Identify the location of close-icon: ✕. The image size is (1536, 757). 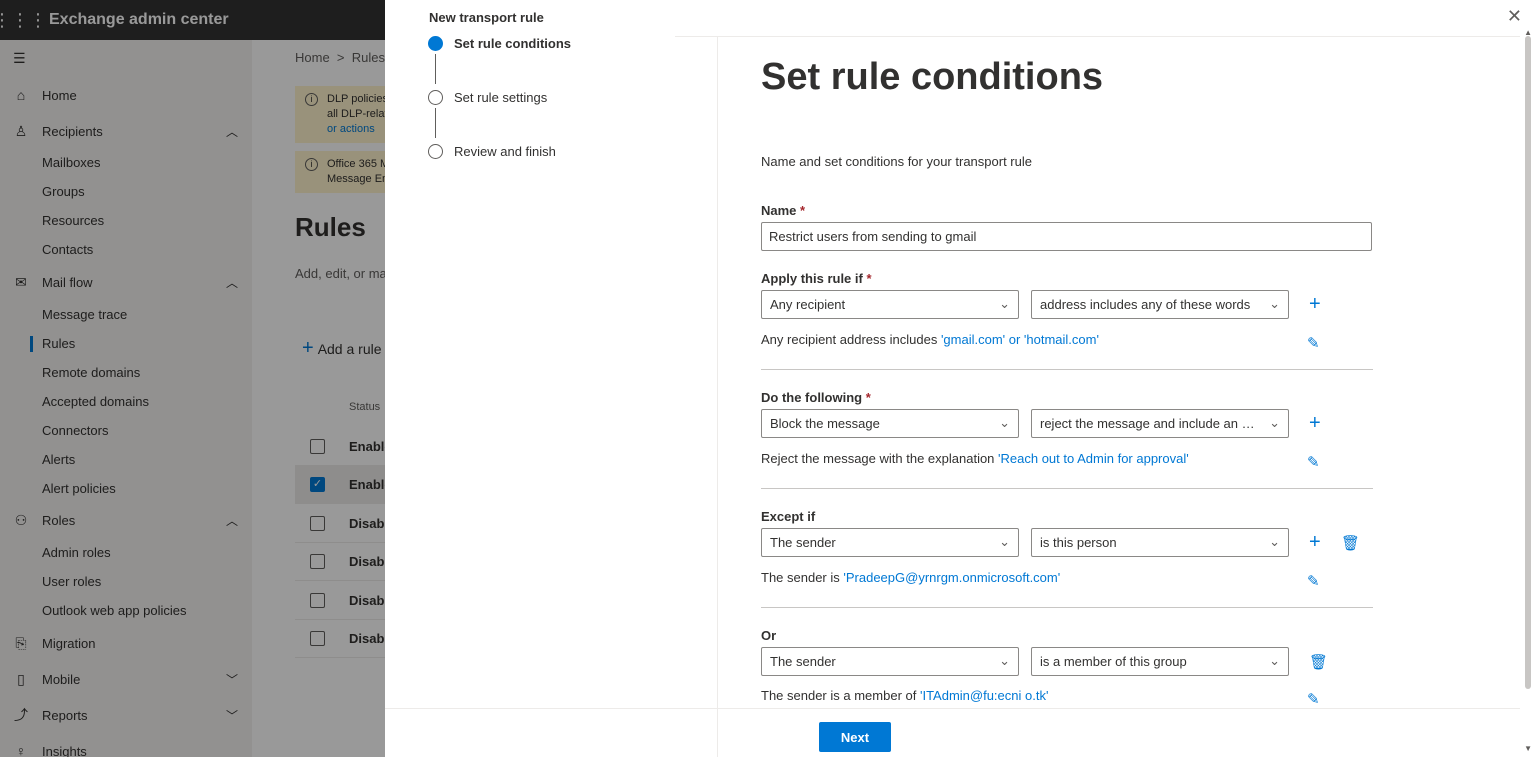
(1514, 16).